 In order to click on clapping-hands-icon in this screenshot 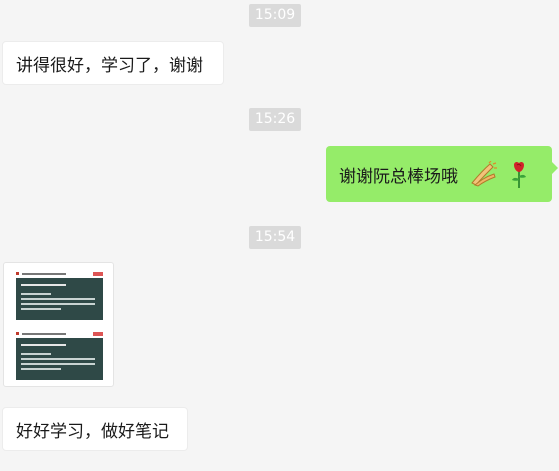, I will do `click(484, 174)`.